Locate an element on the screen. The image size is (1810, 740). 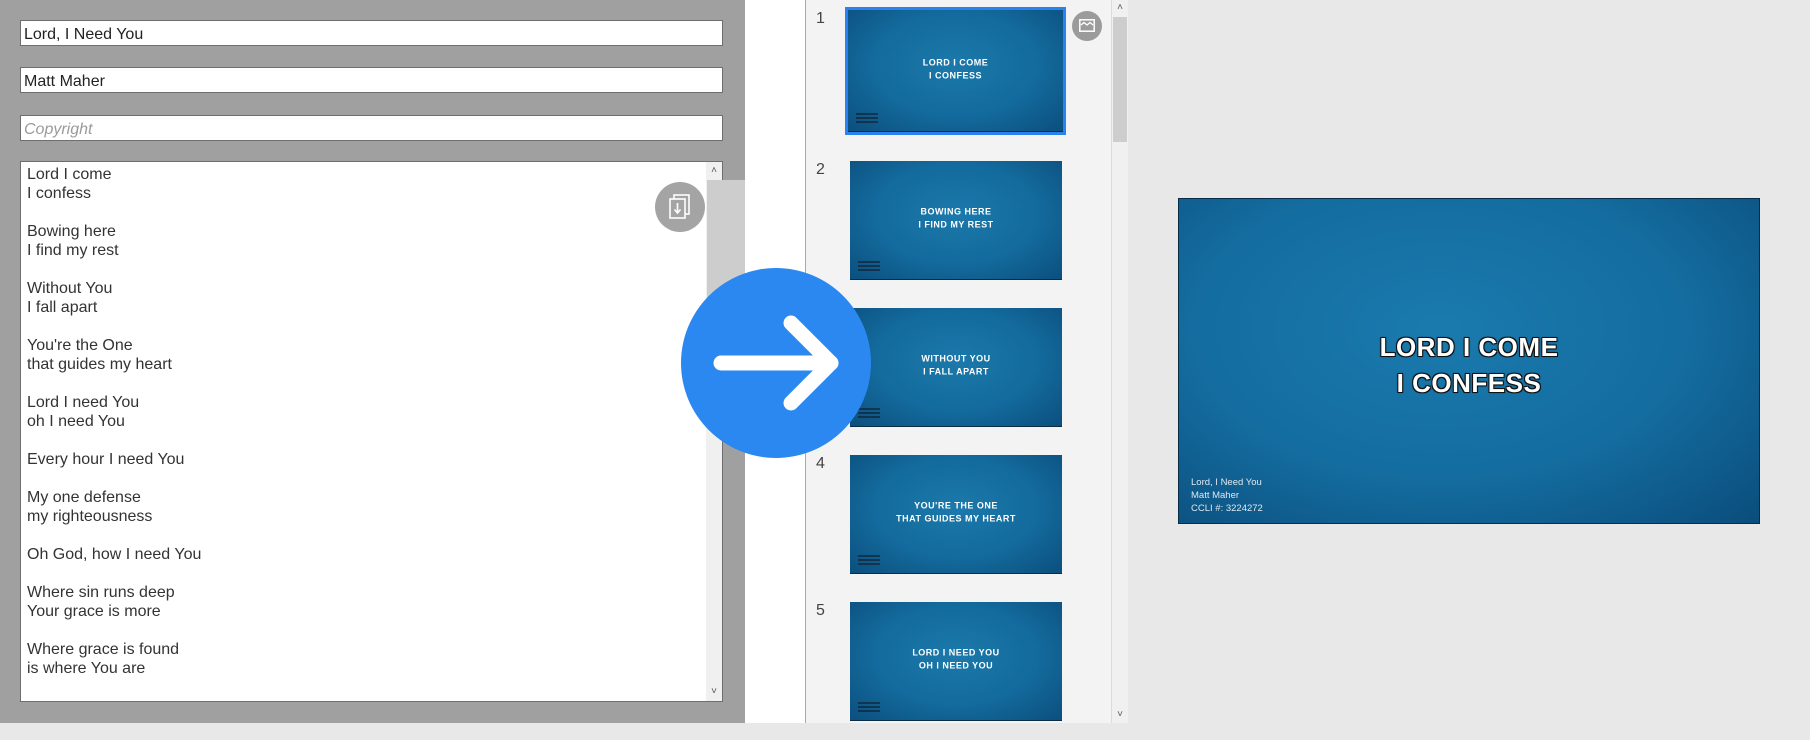
slide-line: LORD I NEED YOU is located at coordinates (956, 652).